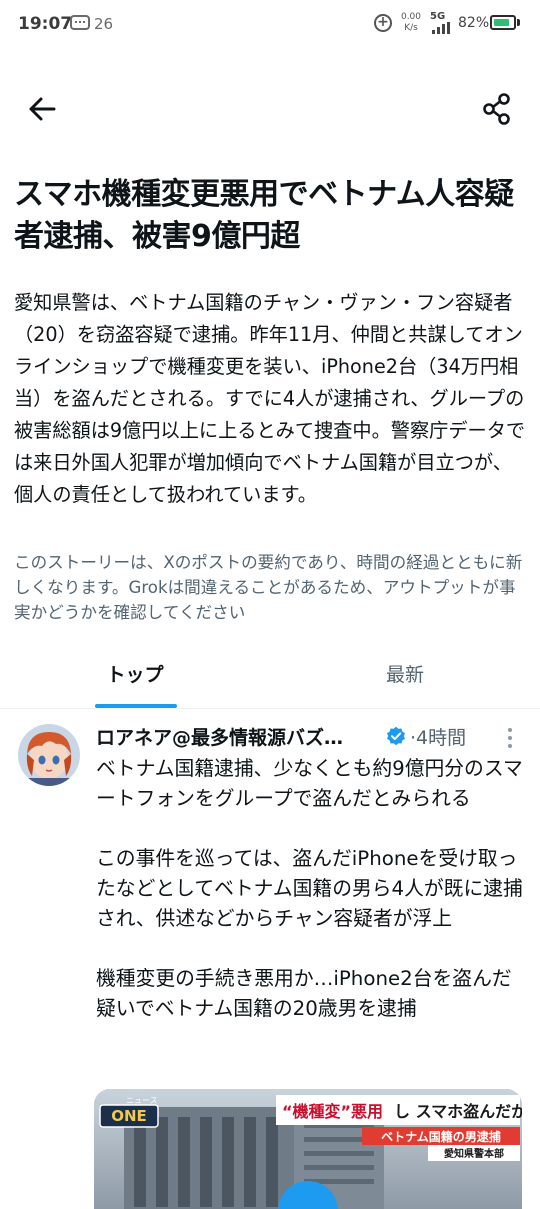  Describe the element at coordinates (411, 17) in the screenshot. I see `network-speed-value: 0.00` at that location.